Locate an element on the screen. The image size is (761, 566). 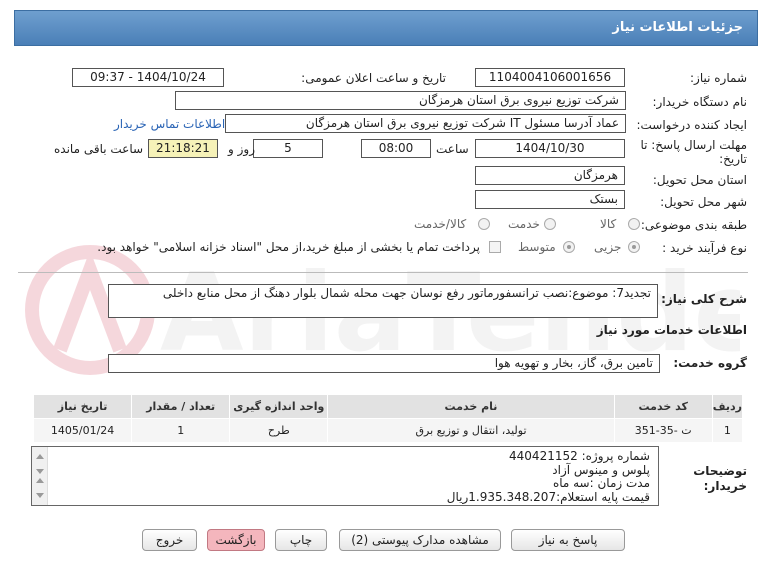
radio-service is located at coordinates (550, 224).